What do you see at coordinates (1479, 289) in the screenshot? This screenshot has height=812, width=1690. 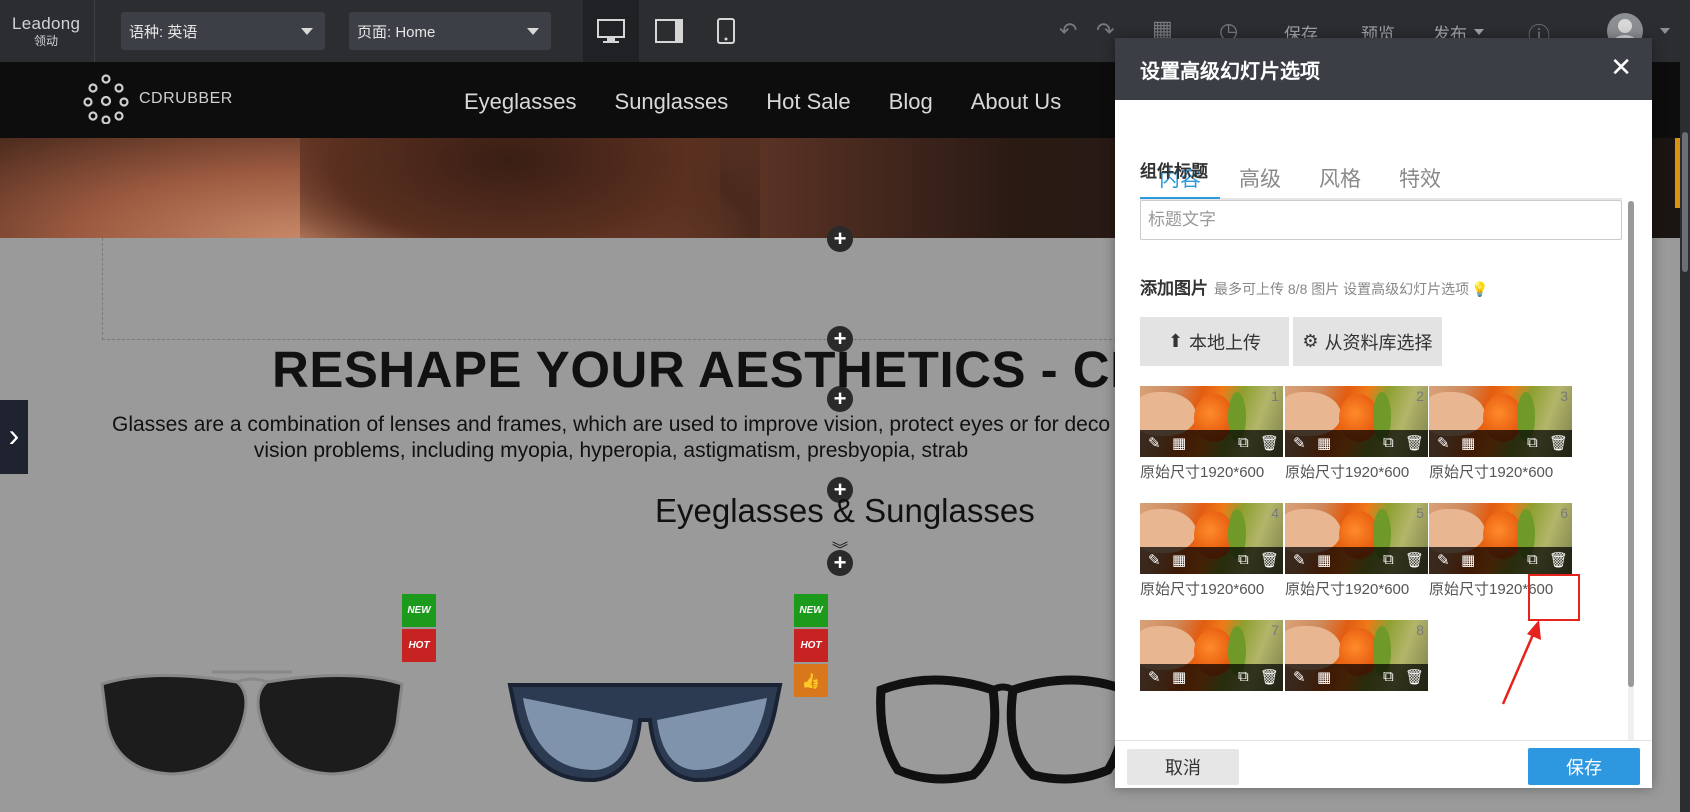 I see `lightbulb-icon: 💡` at bounding box center [1479, 289].